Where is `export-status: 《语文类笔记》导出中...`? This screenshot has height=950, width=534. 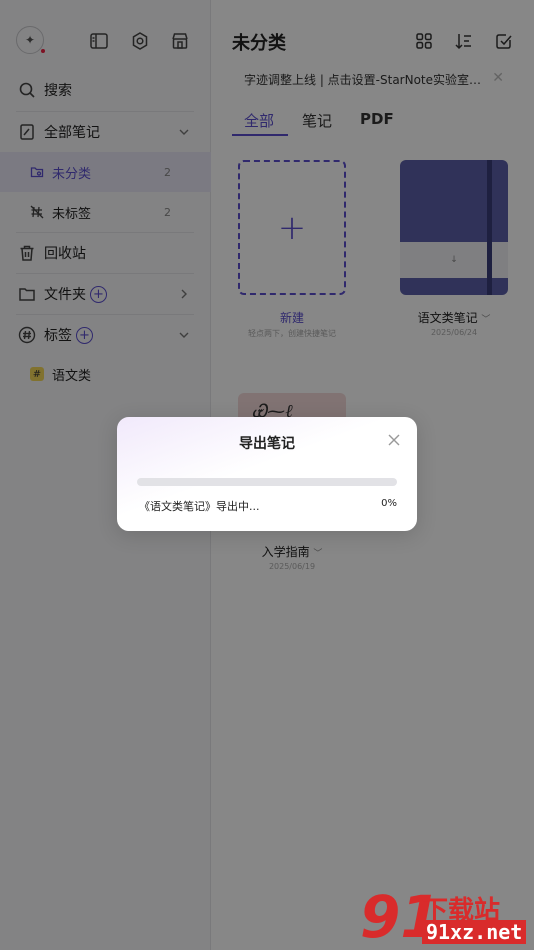
export-status: 《语文类笔记》导出中... is located at coordinates (199, 506).